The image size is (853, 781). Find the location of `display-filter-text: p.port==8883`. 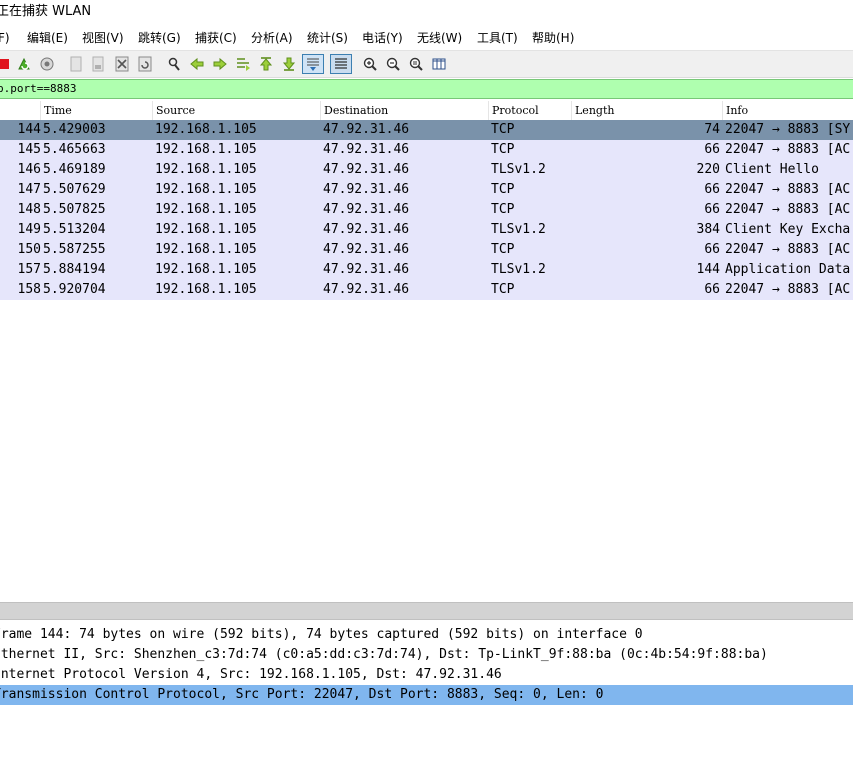

display-filter-text: p.port==8883 is located at coordinates (38, 88).